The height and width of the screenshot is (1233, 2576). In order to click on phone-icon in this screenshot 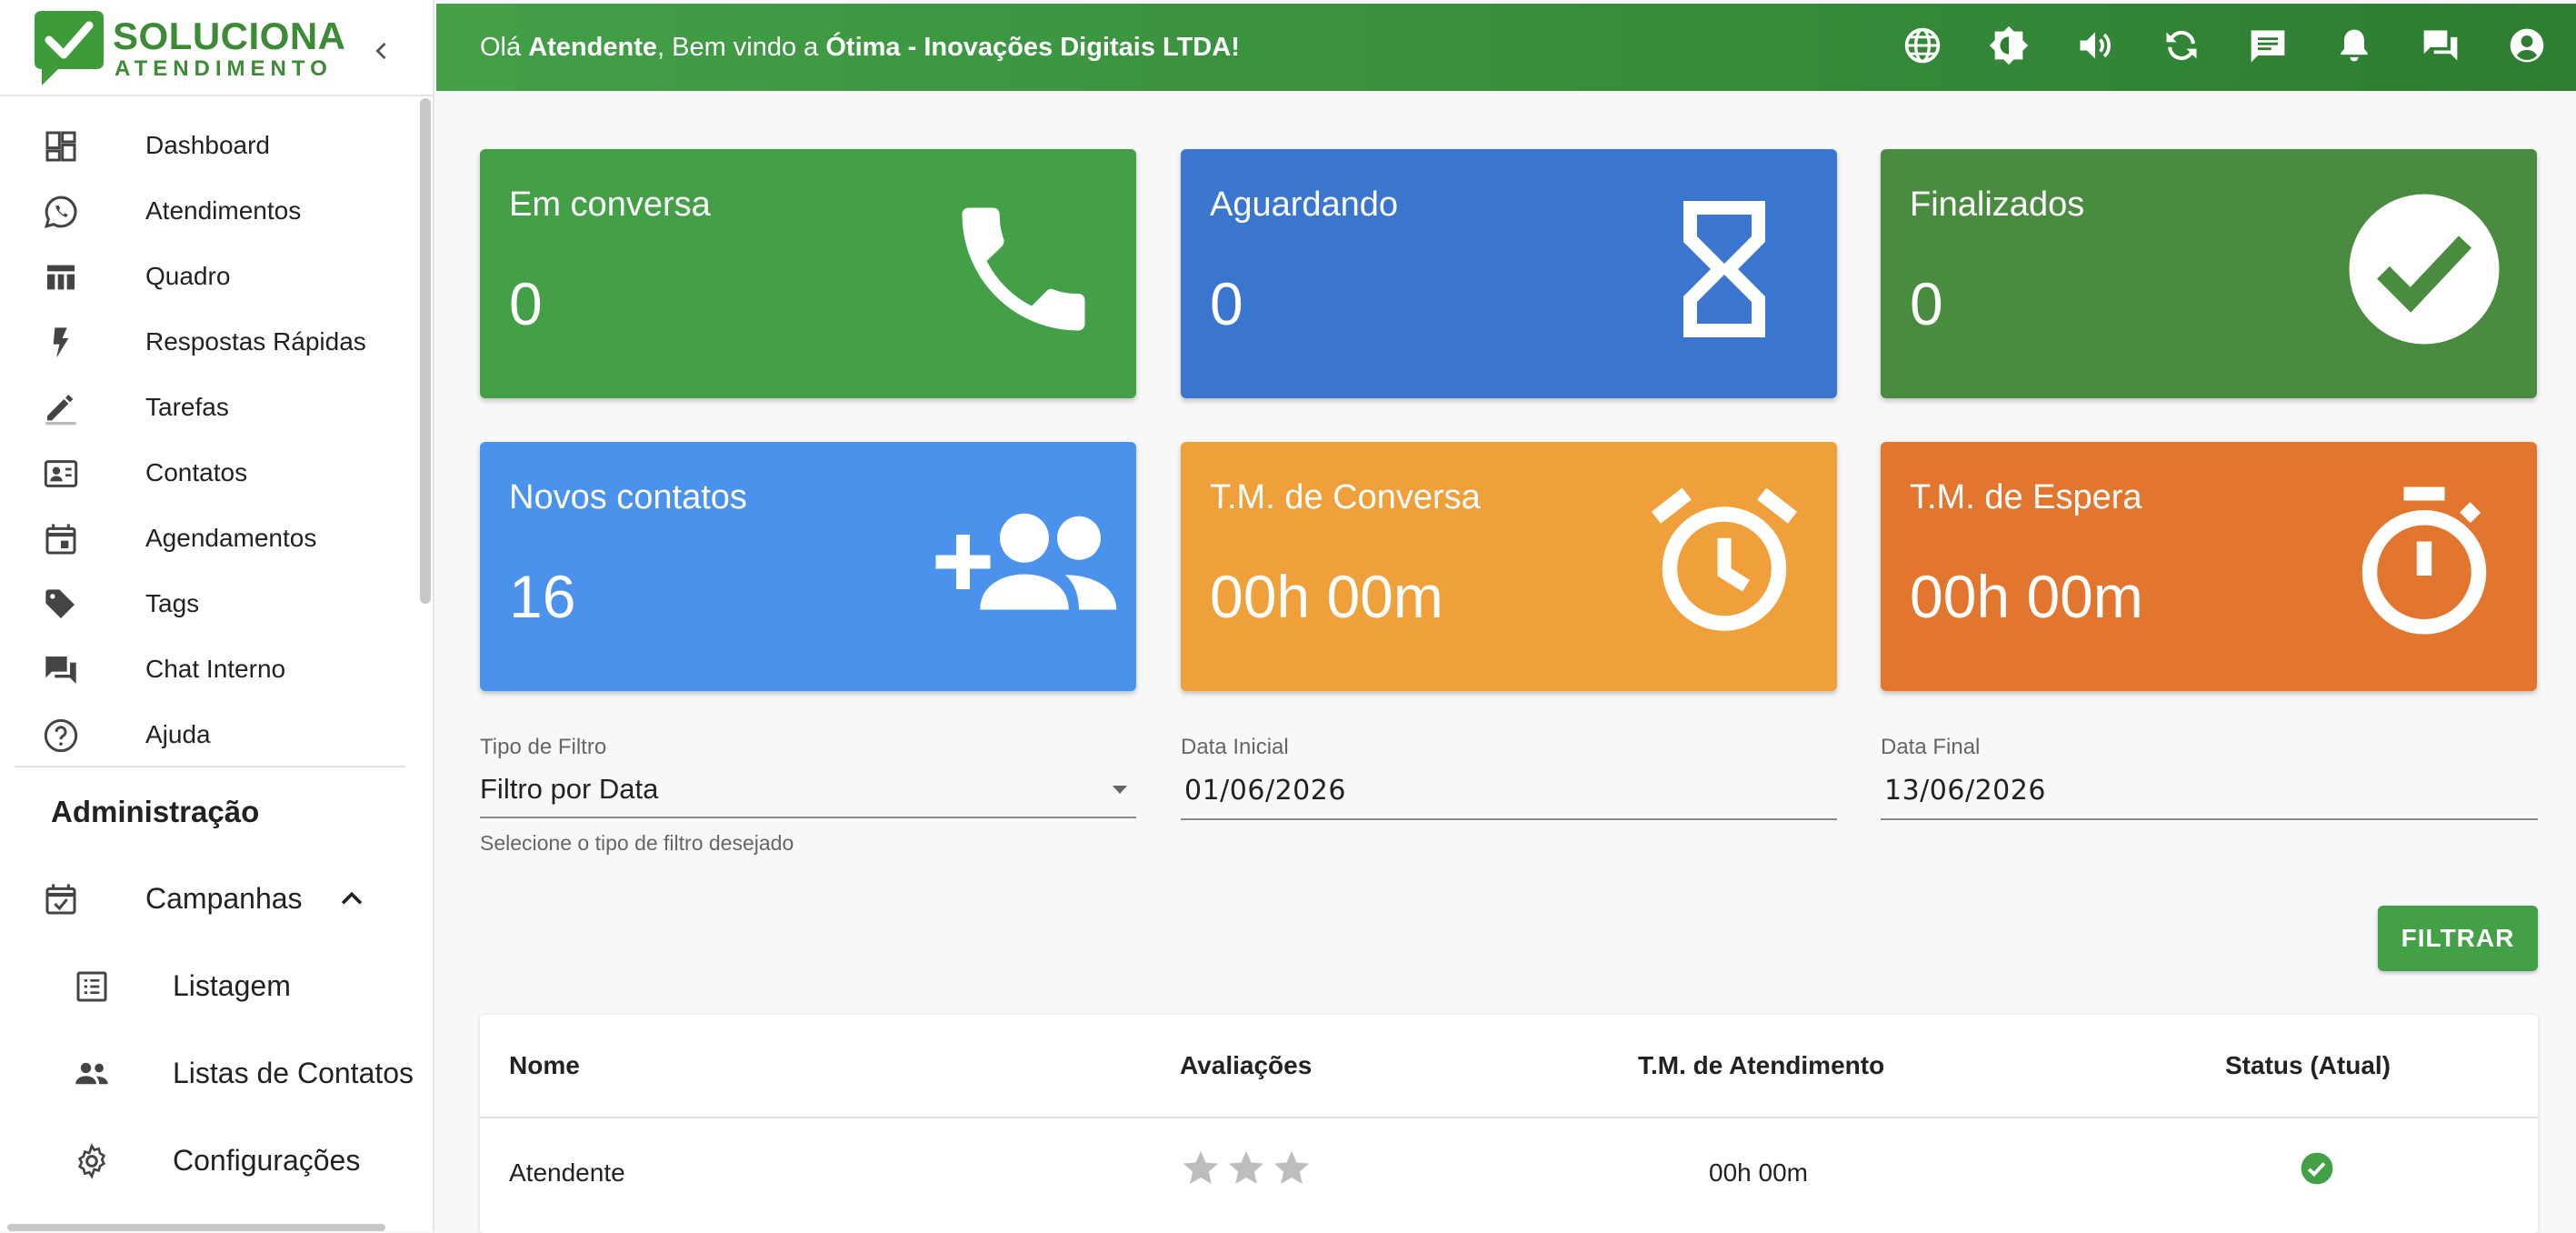, I will do `click(1023, 269)`.